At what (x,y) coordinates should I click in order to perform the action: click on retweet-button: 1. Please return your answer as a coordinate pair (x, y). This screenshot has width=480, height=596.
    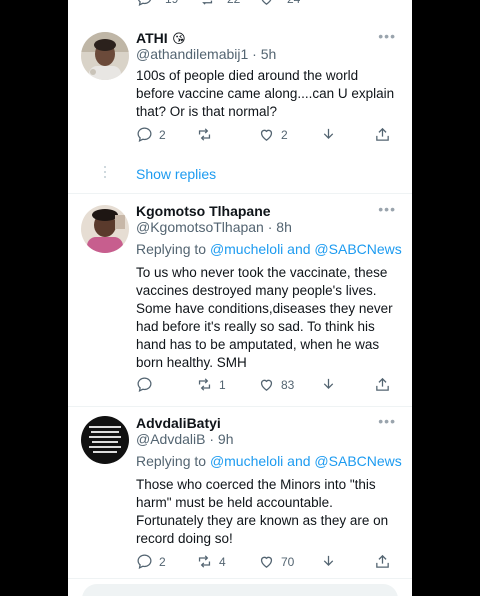
    Looking at the image, I should click on (211, 384).